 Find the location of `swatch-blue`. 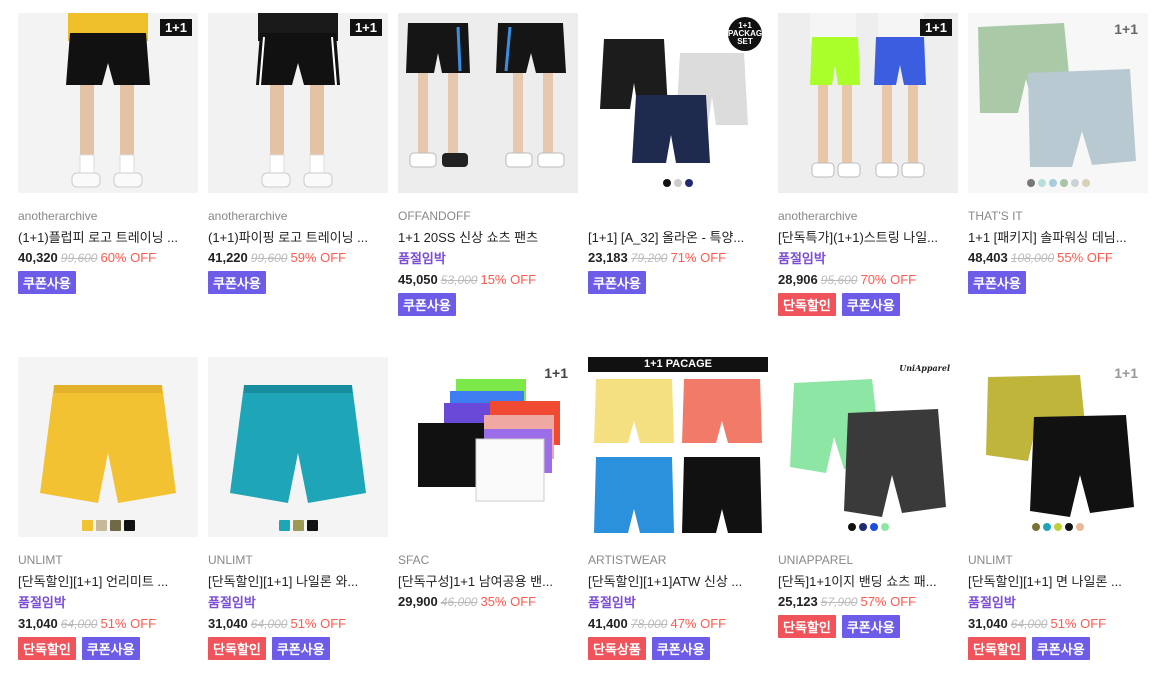

swatch-blue is located at coordinates (873, 527).